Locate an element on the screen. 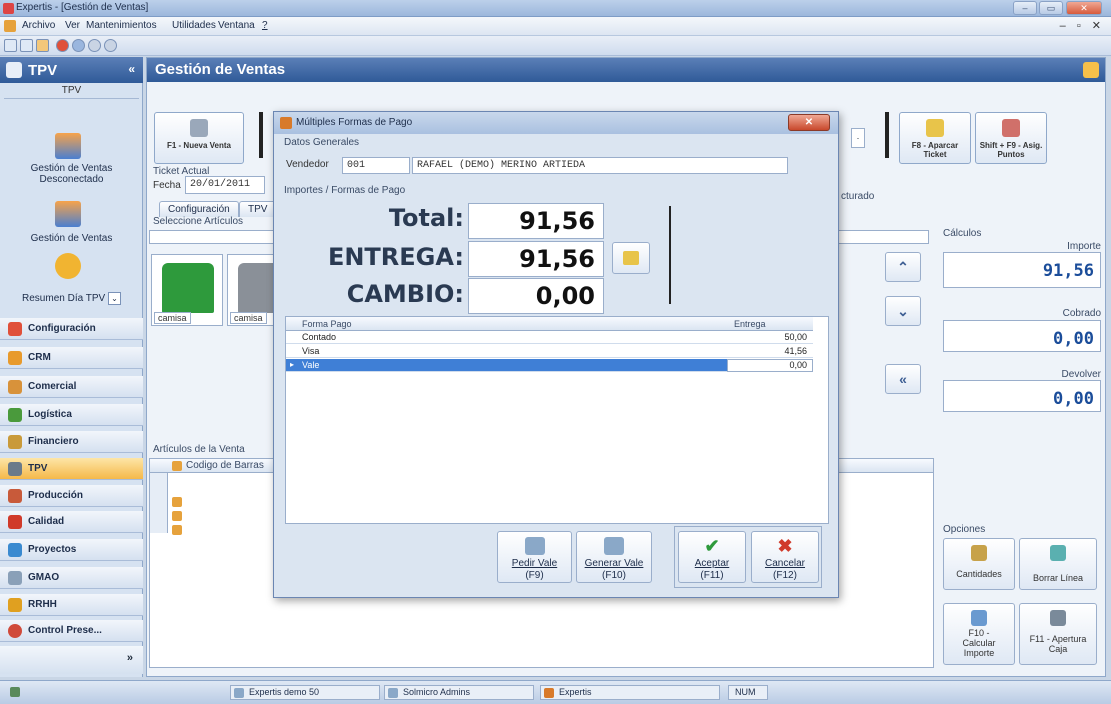 This screenshot has height=704, width=1111. dropdown-button: · is located at coordinates (858, 138).